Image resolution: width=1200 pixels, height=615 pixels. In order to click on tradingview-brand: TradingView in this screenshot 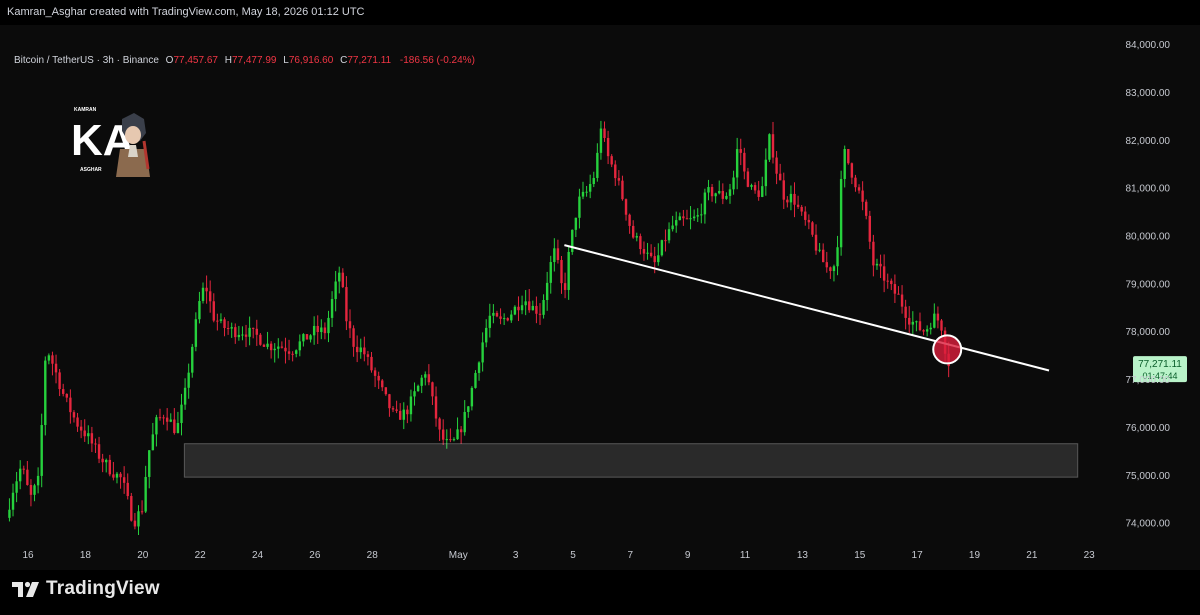, I will do `click(86, 589)`.